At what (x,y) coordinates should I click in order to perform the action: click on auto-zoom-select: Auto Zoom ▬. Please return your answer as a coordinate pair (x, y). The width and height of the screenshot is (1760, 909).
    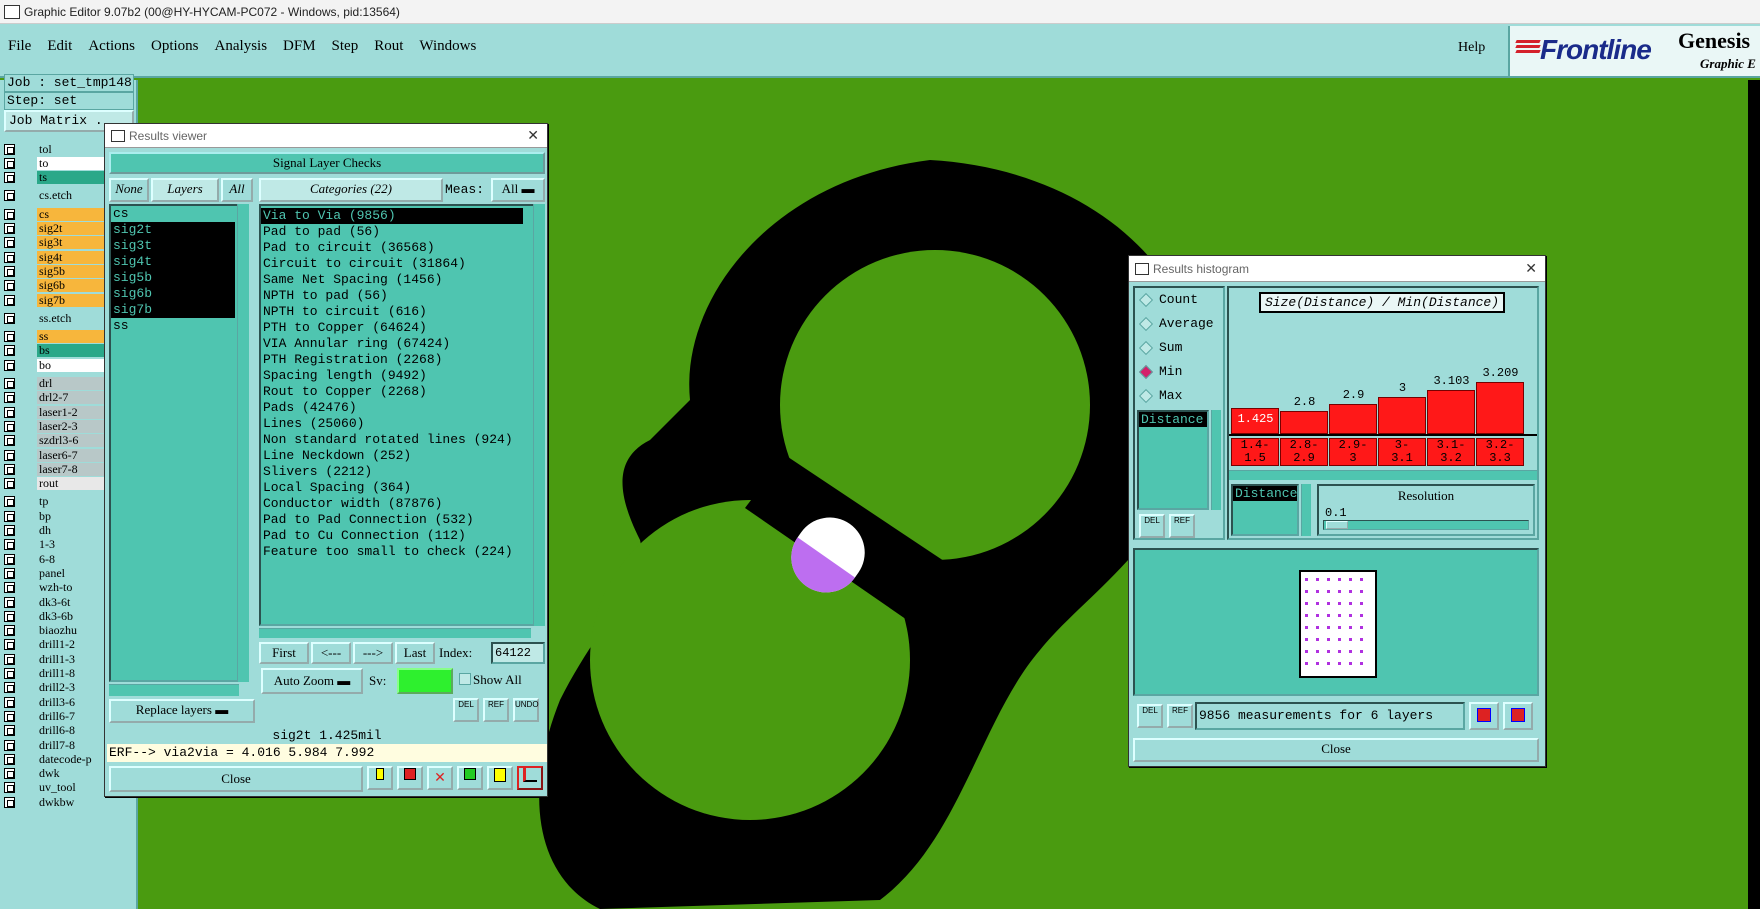
    Looking at the image, I should click on (312, 681).